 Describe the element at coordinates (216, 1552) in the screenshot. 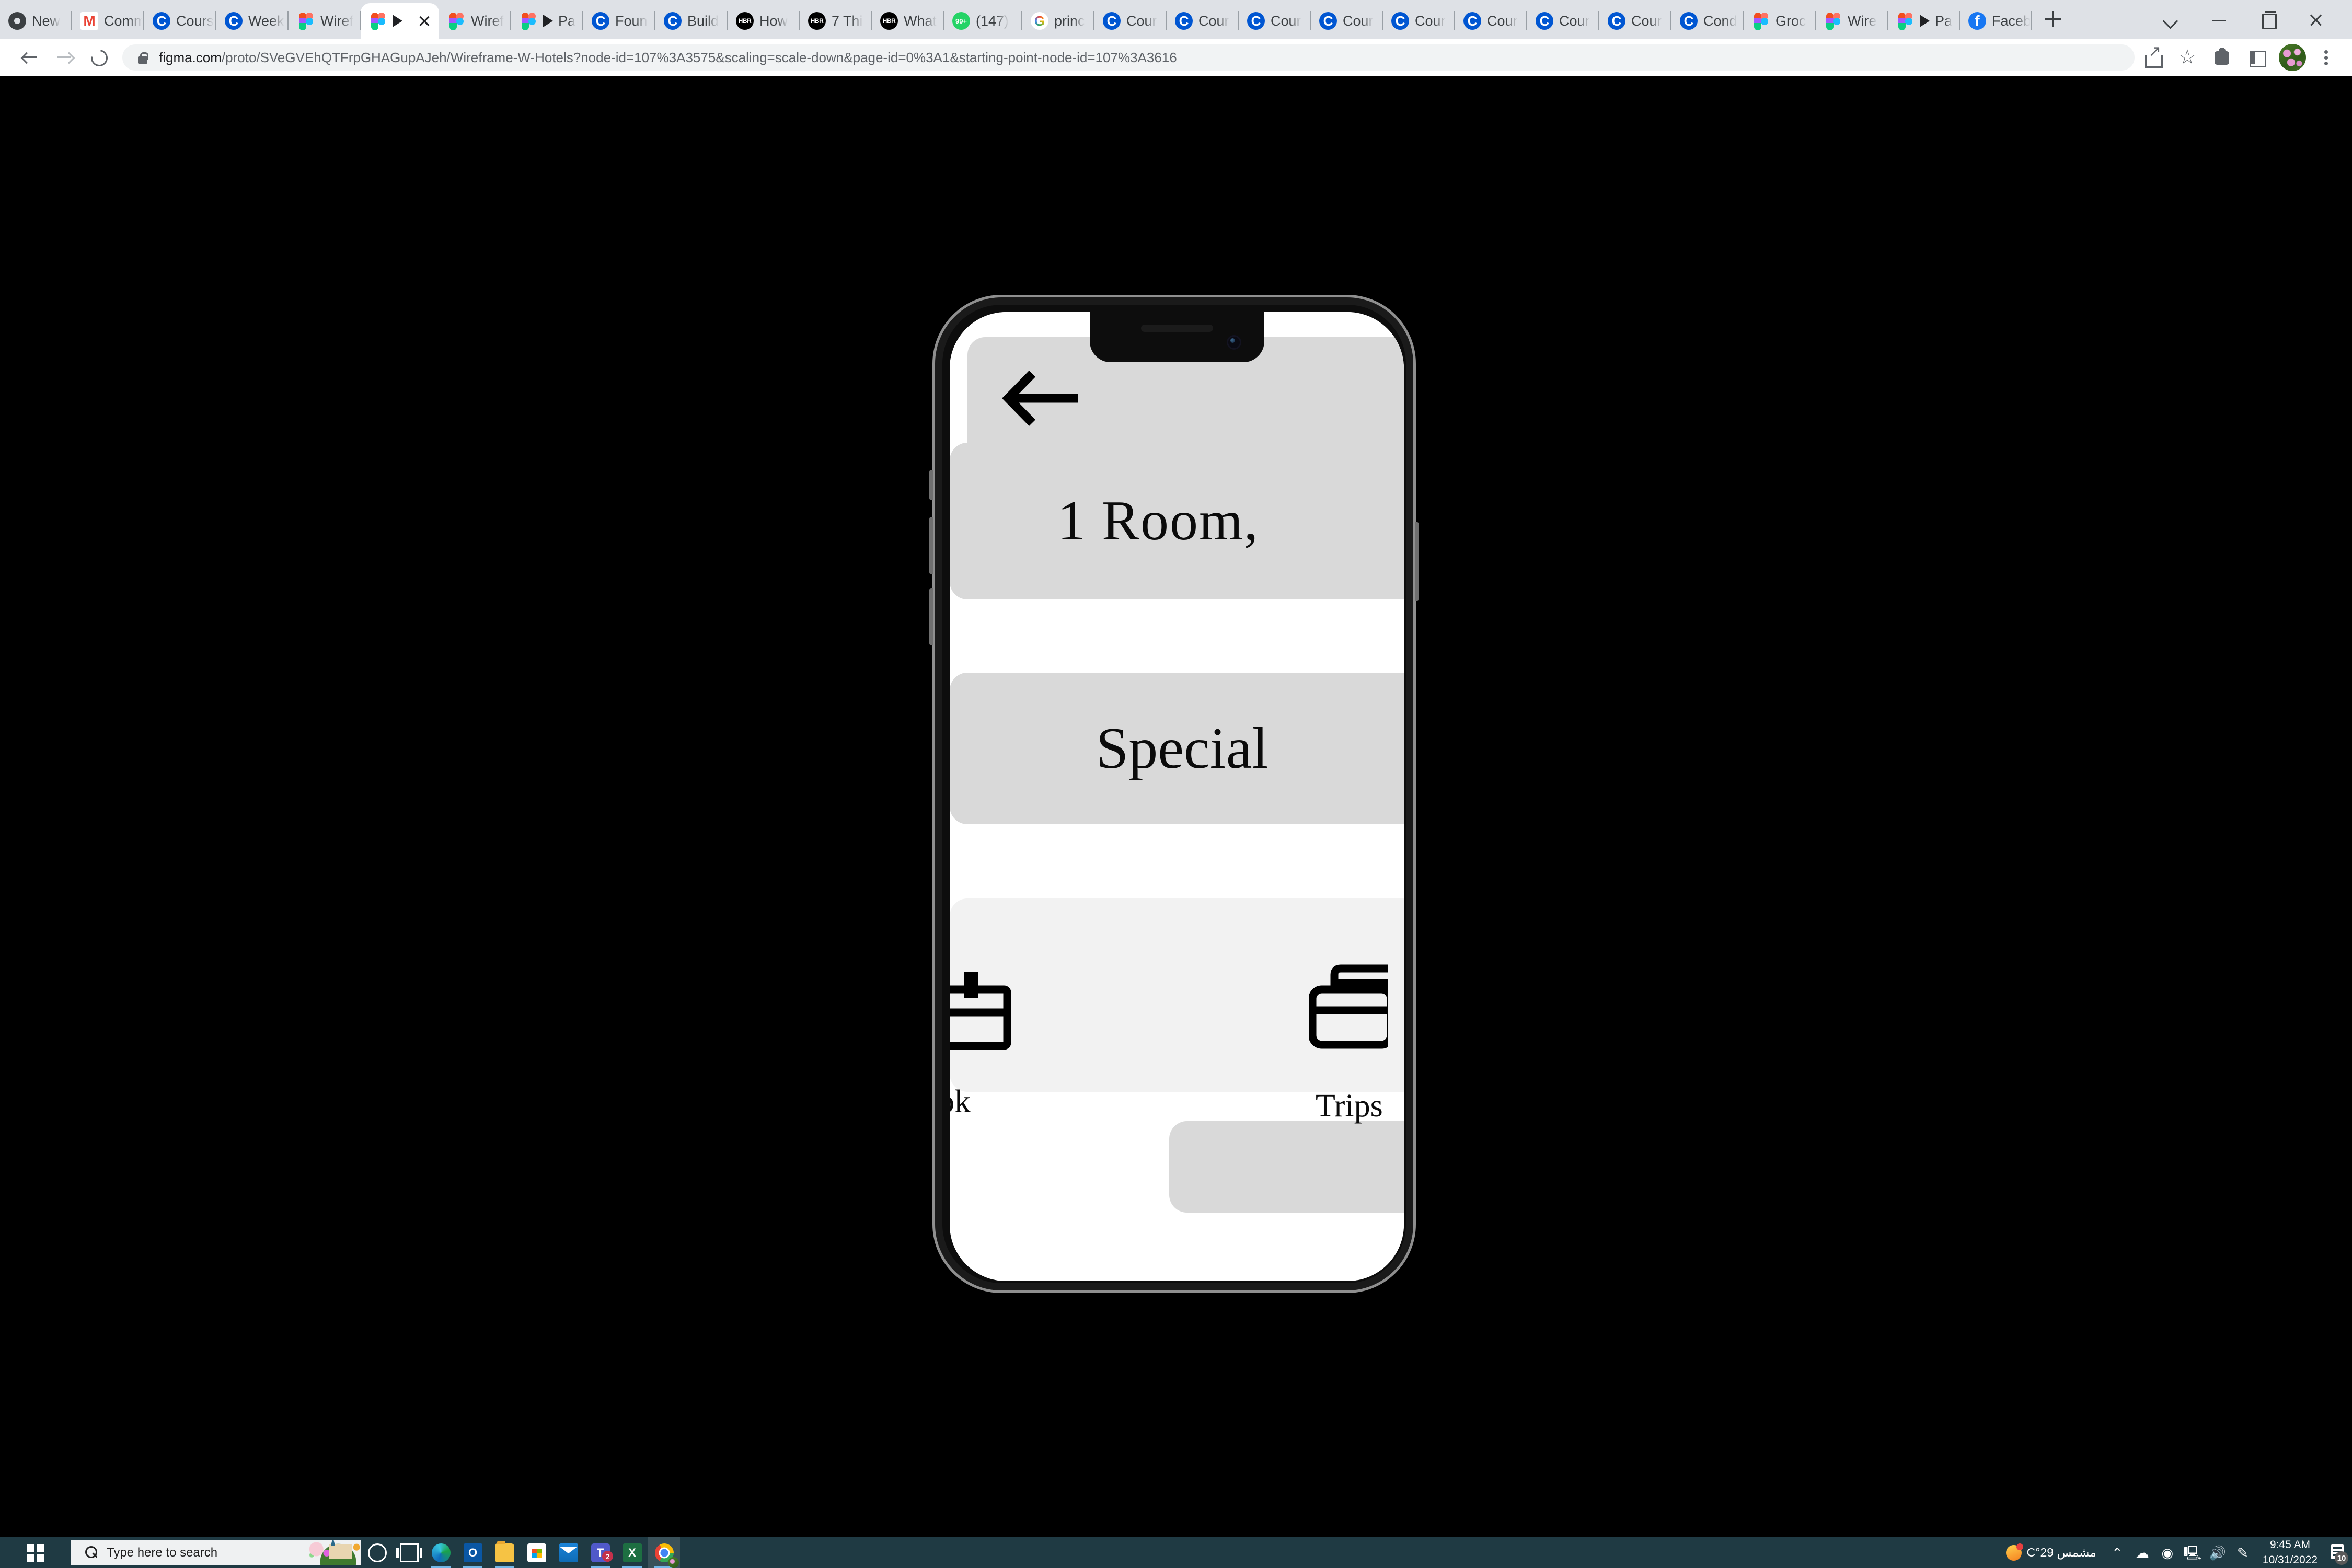

I see `search-input: Type here to search` at that location.